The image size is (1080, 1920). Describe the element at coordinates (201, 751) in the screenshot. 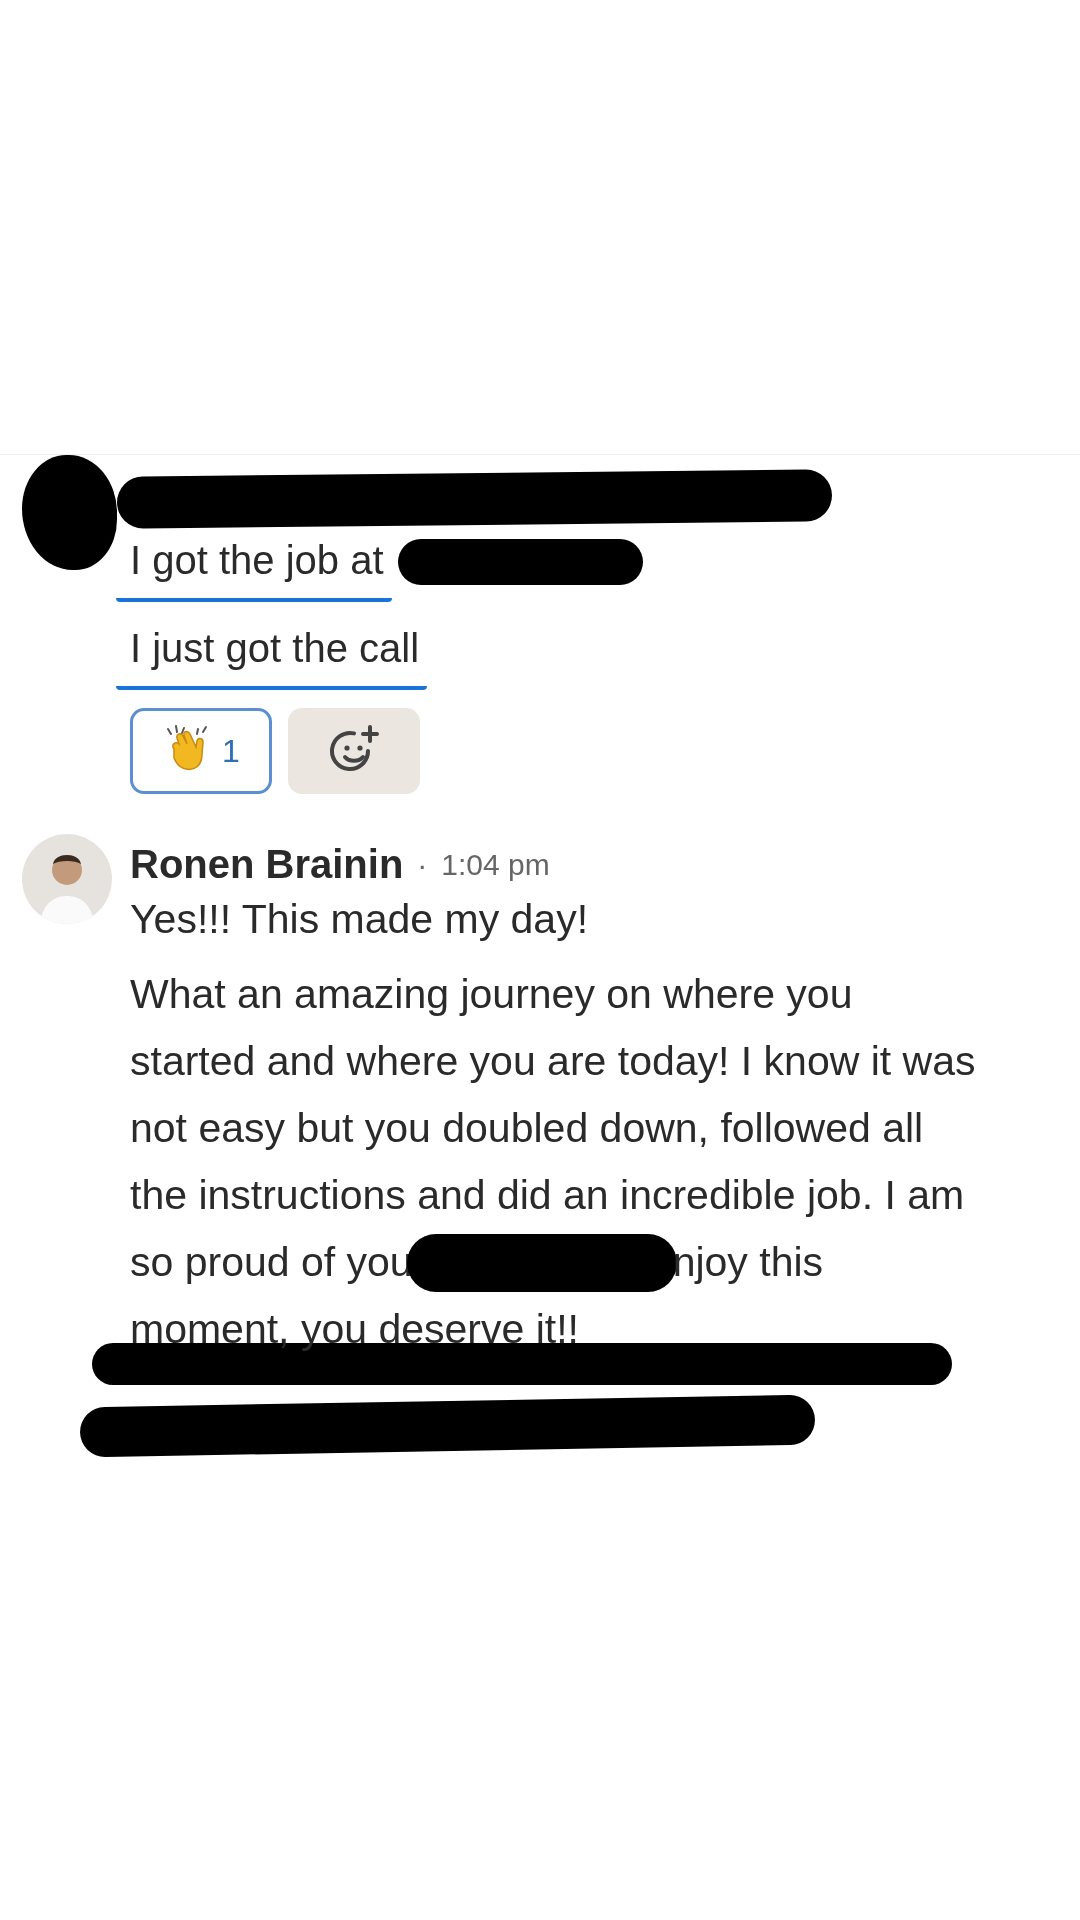

I see `reaction-button: 1` at that location.